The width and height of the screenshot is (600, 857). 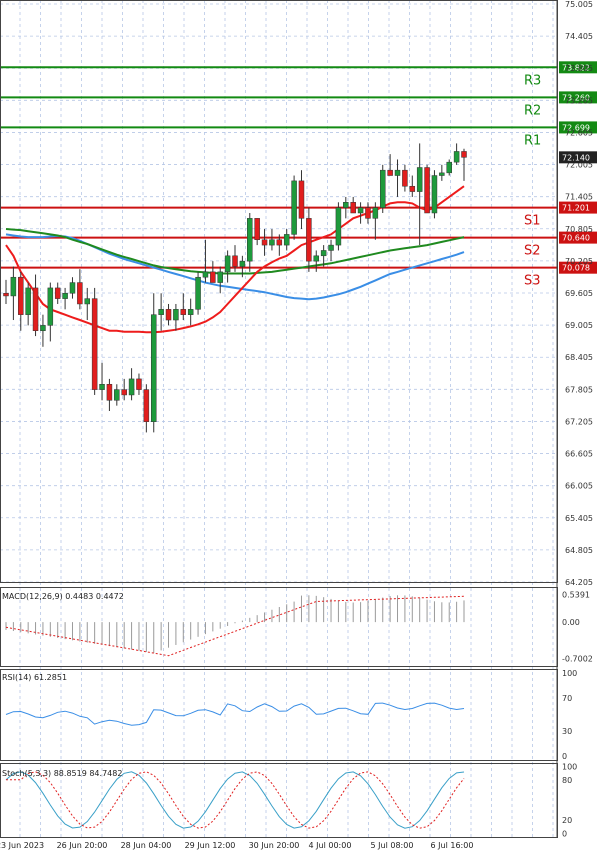 What do you see at coordinates (579, 36) in the screenshot?
I see `y-tick-label: 74.405` at bounding box center [579, 36].